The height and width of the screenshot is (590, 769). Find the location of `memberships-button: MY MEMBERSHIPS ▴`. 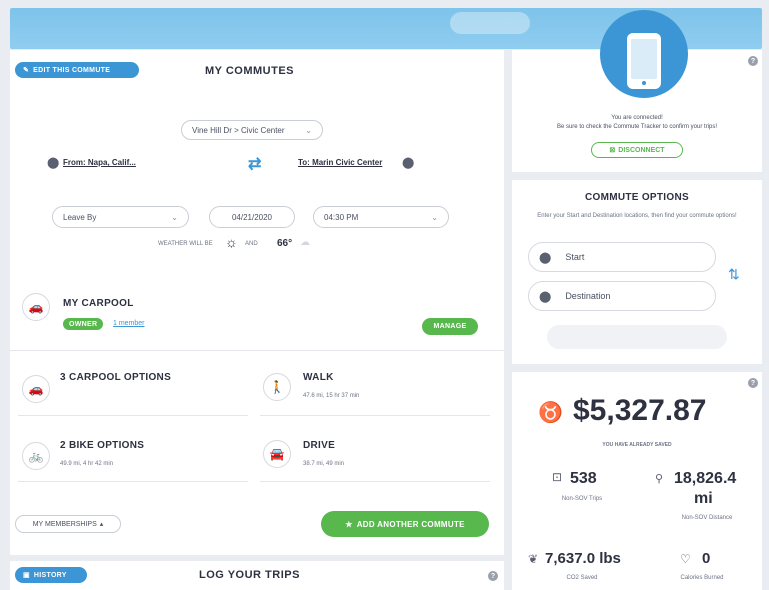

memberships-button: MY MEMBERSHIPS ▴ is located at coordinates (68, 524).